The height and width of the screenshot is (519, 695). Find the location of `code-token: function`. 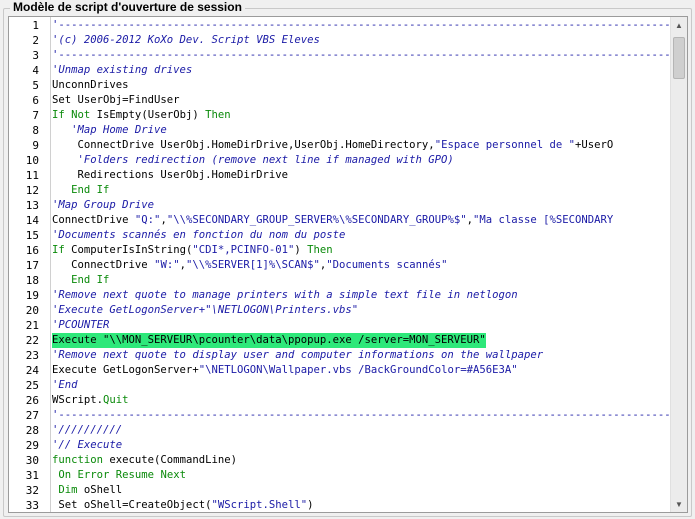

code-token: function is located at coordinates (81, 460).